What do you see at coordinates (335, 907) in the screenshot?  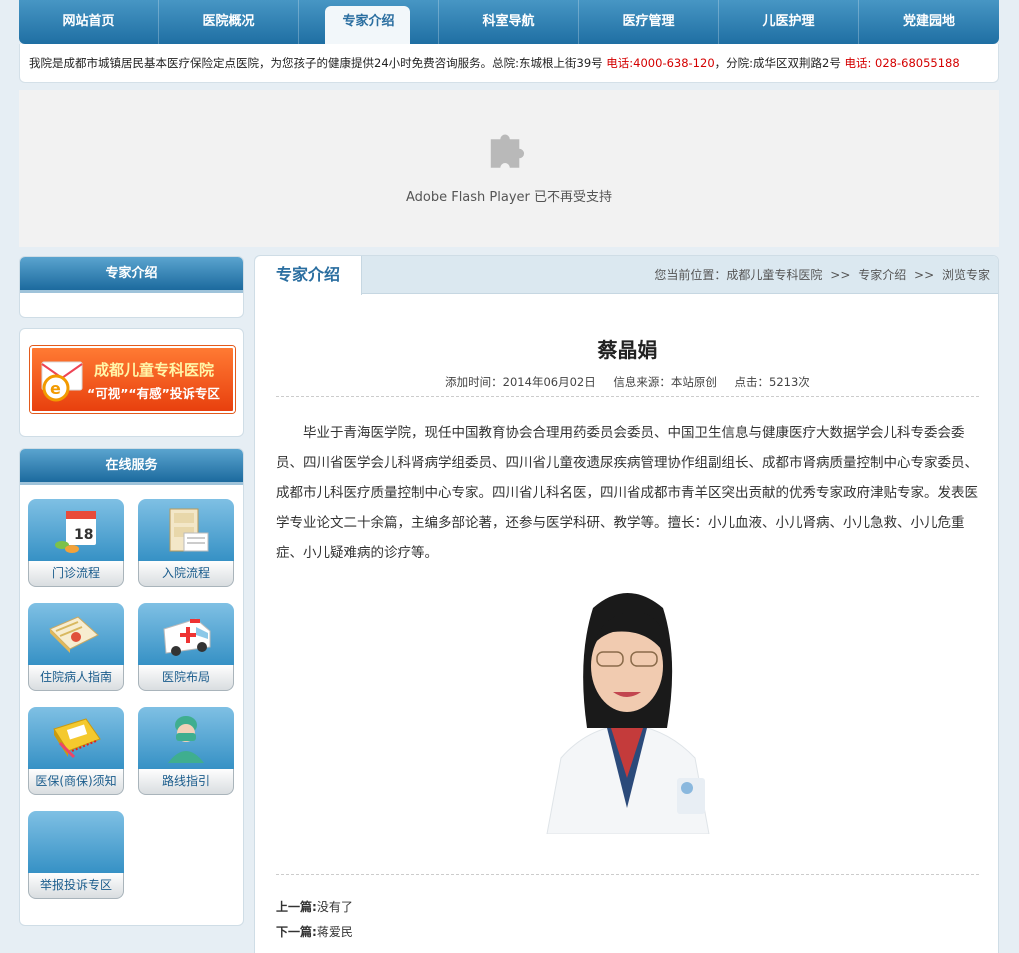 I see `prev-link: 没有了` at bounding box center [335, 907].